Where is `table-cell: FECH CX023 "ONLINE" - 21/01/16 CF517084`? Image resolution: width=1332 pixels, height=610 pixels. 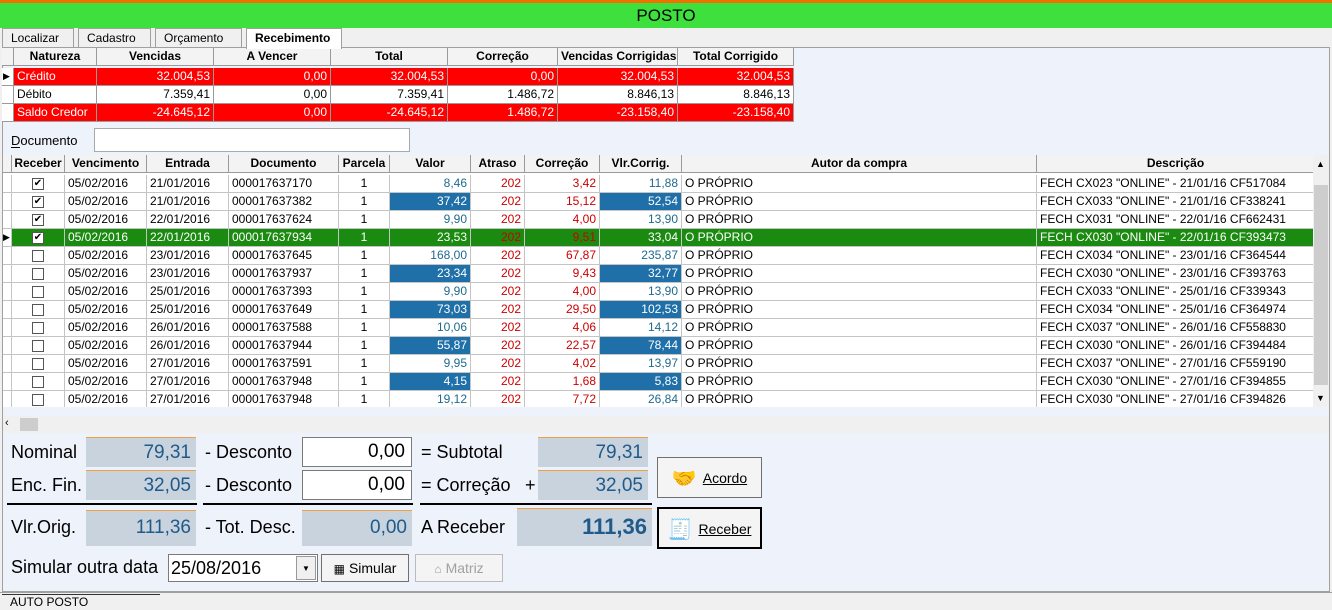 table-cell: FECH CX023 "ONLINE" - 21/01/16 CF517084 is located at coordinates (1176, 184).